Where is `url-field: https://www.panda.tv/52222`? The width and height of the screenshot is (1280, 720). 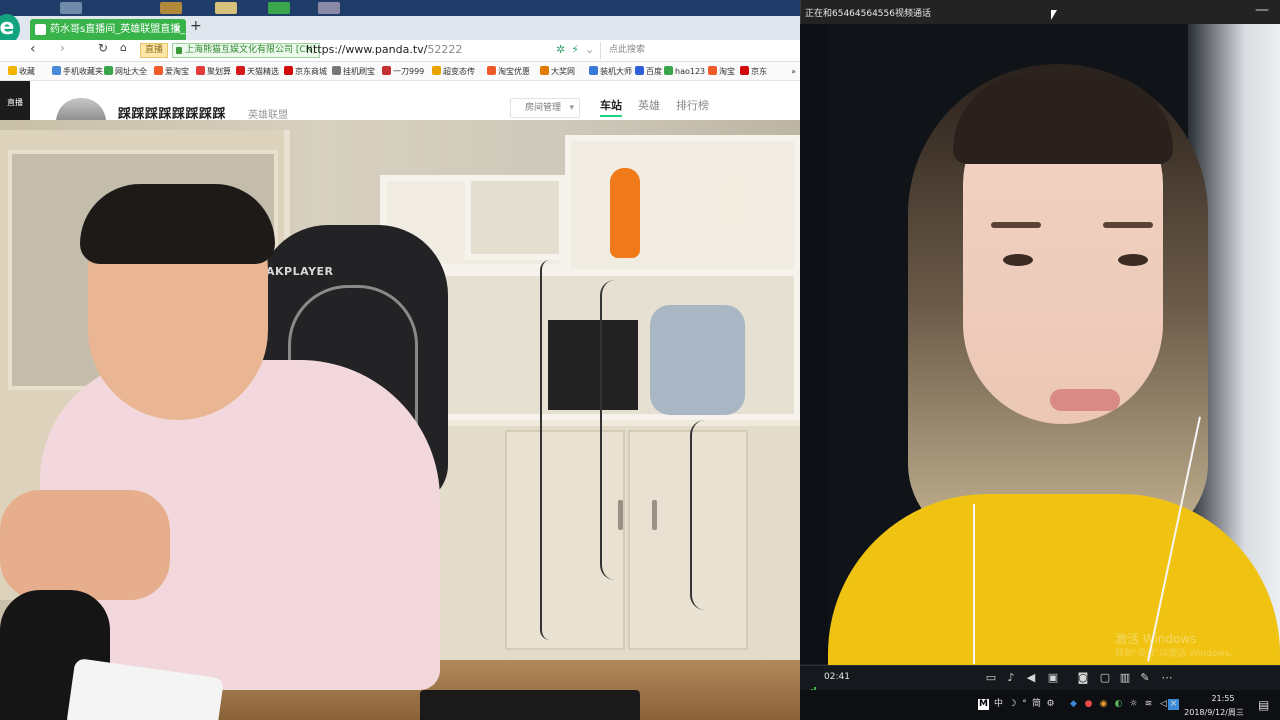
url-field: https://www.panda.tv/52222 is located at coordinates (384, 49).